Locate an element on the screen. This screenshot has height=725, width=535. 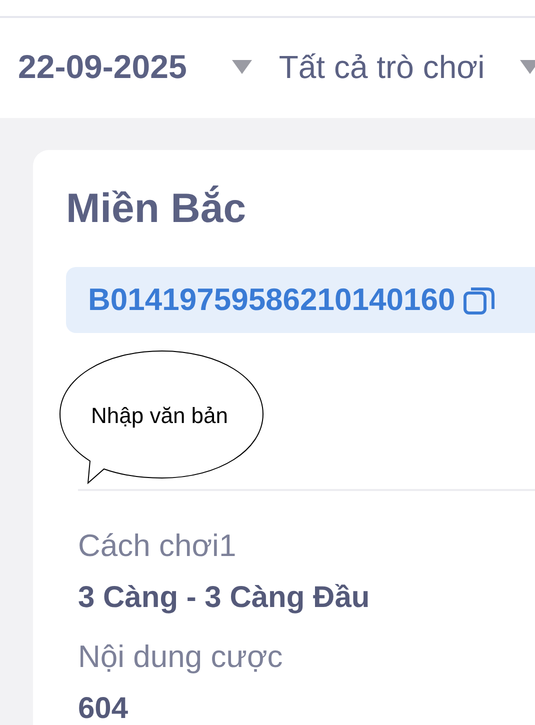
copy-icon is located at coordinates (480, 300).